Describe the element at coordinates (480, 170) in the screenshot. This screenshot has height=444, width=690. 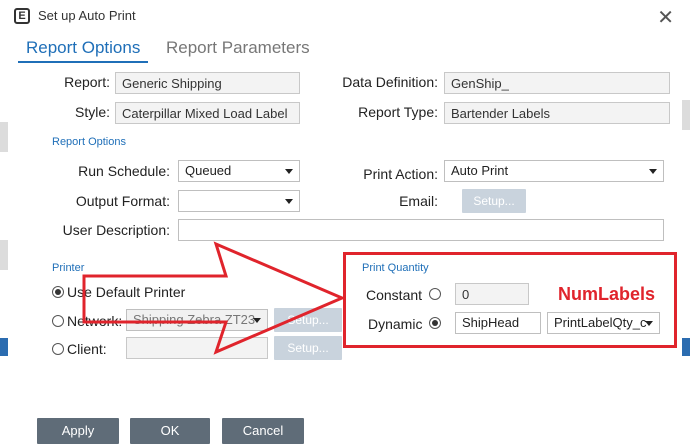
I see `print-action-value: Auto Print` at that location.